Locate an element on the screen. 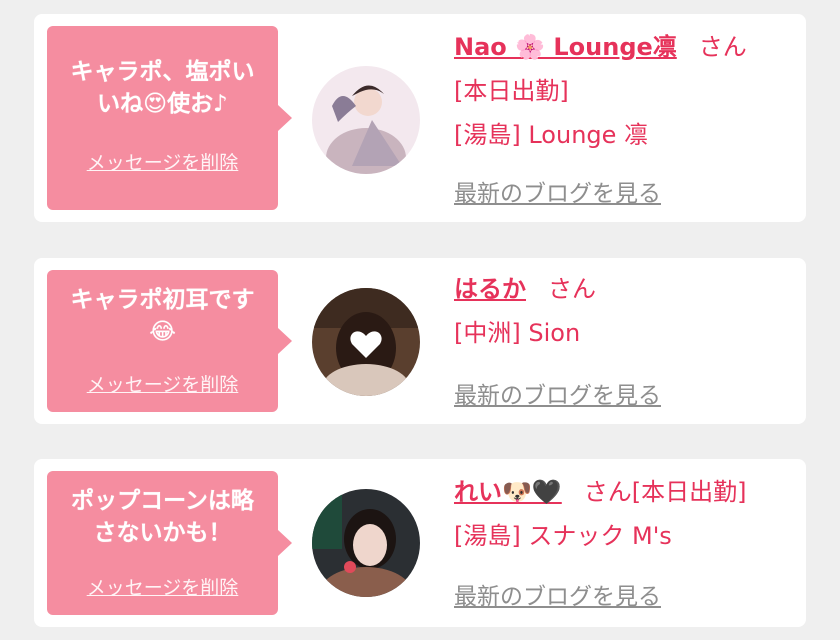  shop-location: [湯島] スナック M's is located at coordinates (563, 536).